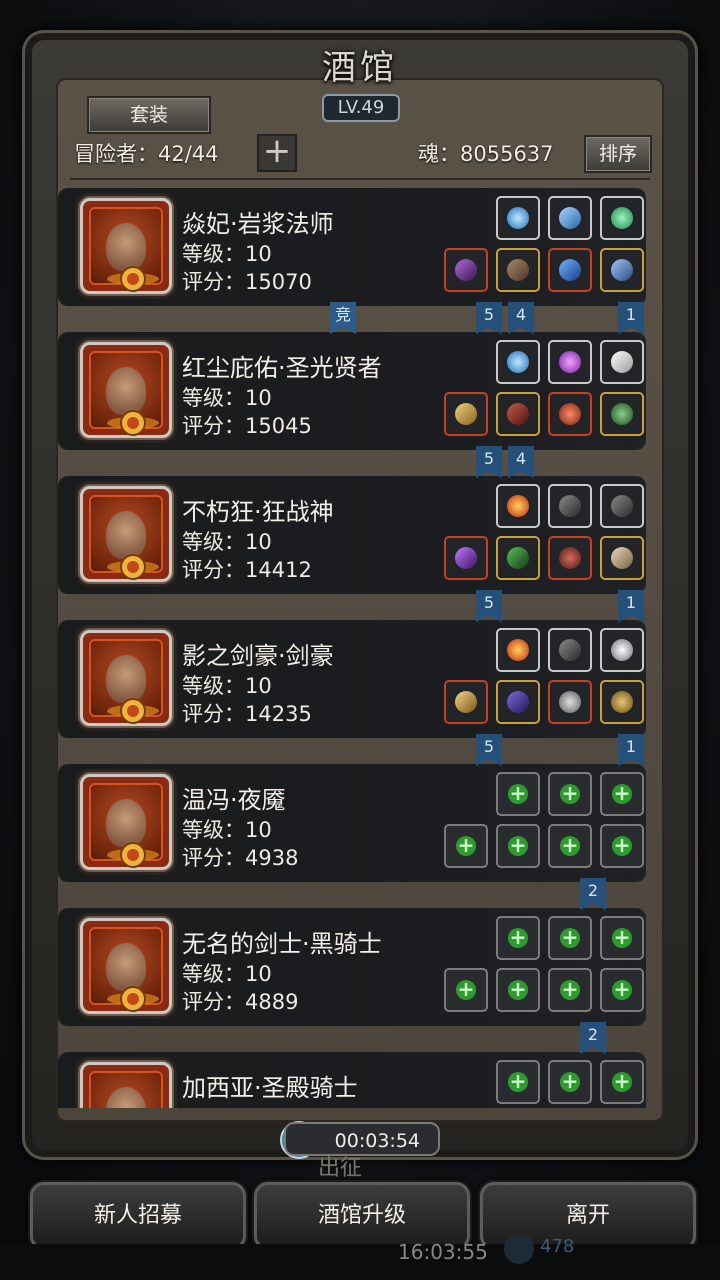 This screenshot has height=1280, width=720. What do you see at coordinates (352, 247) in the screenshot?
I see `hero-card: 焱妃·岩浆法师 等级：10 评分：15070` at bounding box center [352, 247].